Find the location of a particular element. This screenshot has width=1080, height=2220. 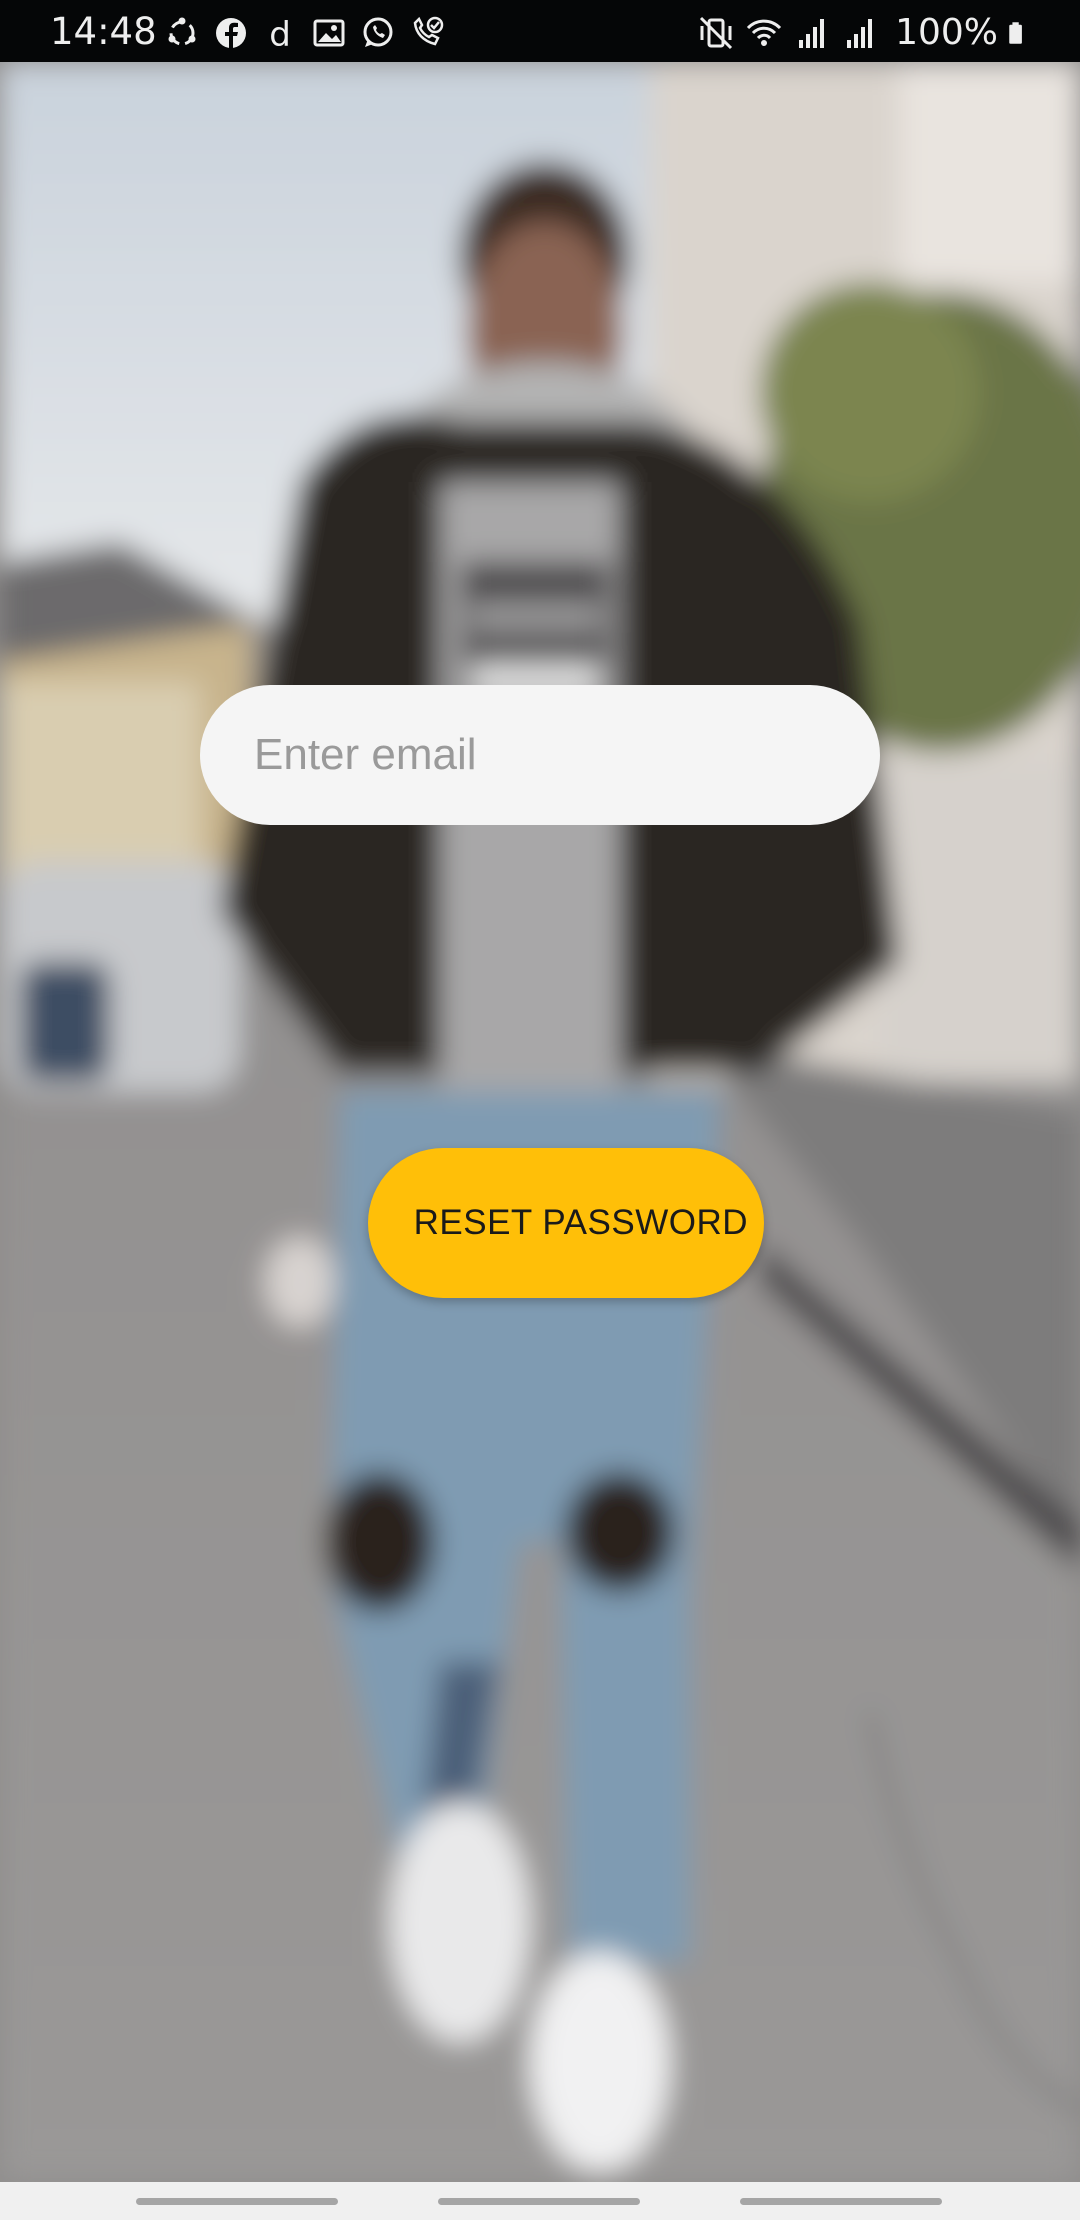

wifi-call-icon is located at coordinates (428, 31).